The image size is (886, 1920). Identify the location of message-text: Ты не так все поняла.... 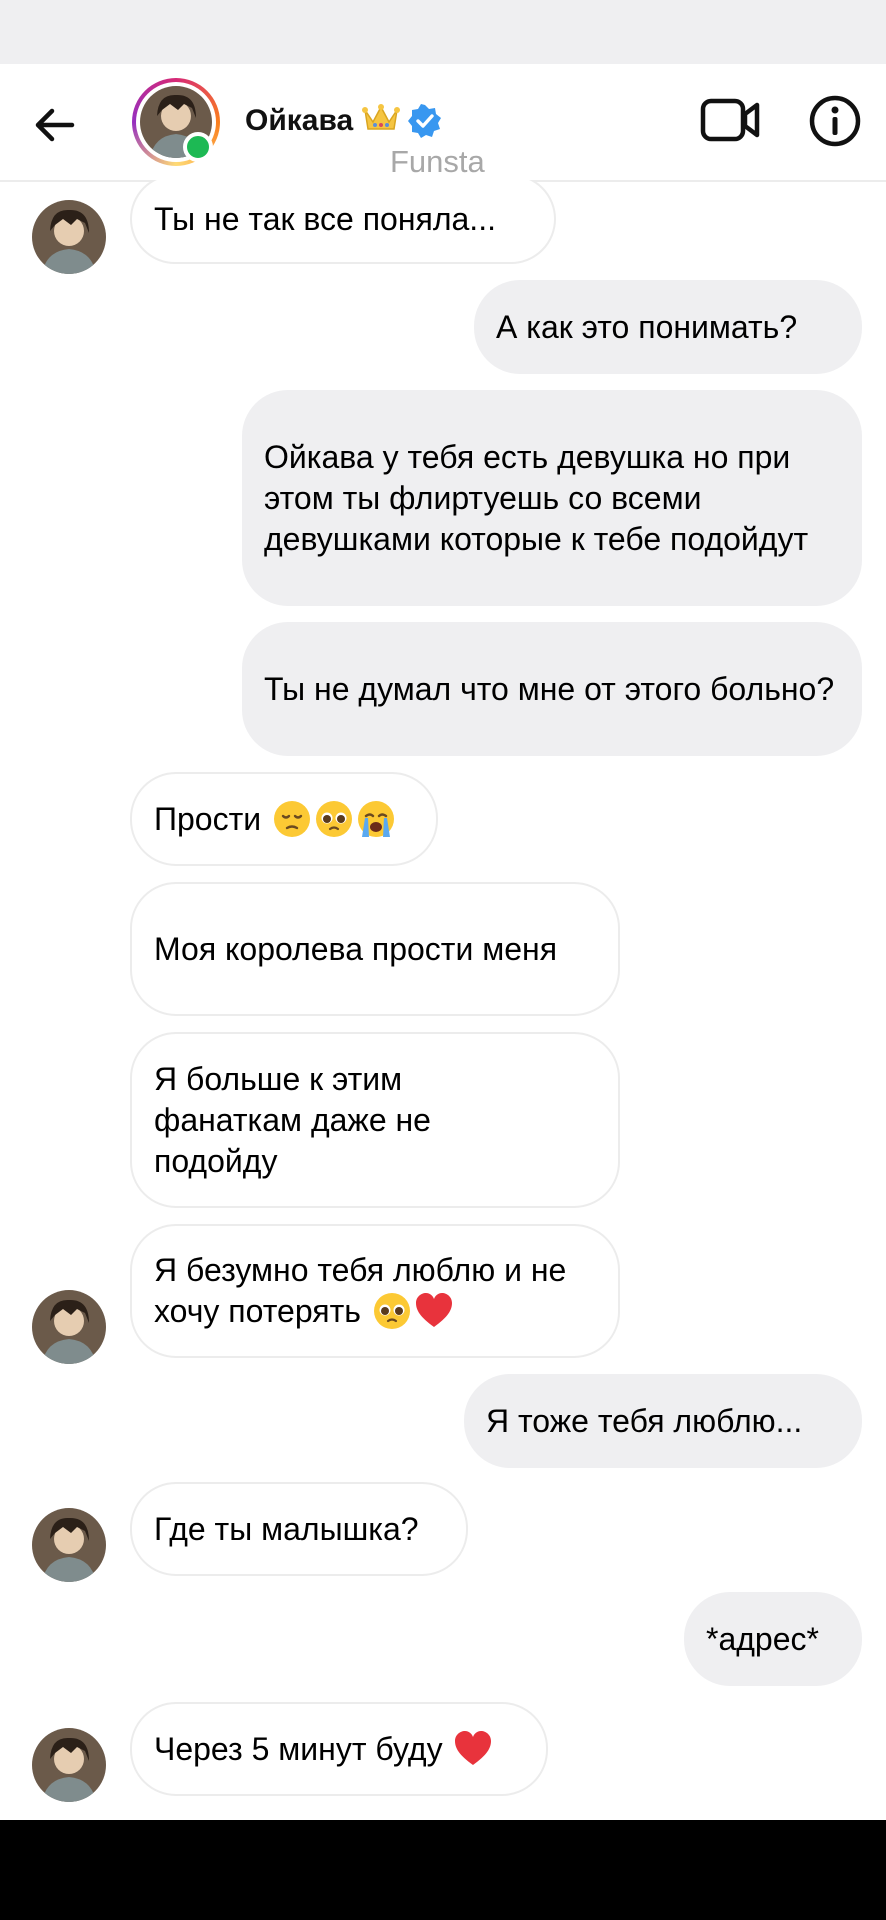
(325, 218).